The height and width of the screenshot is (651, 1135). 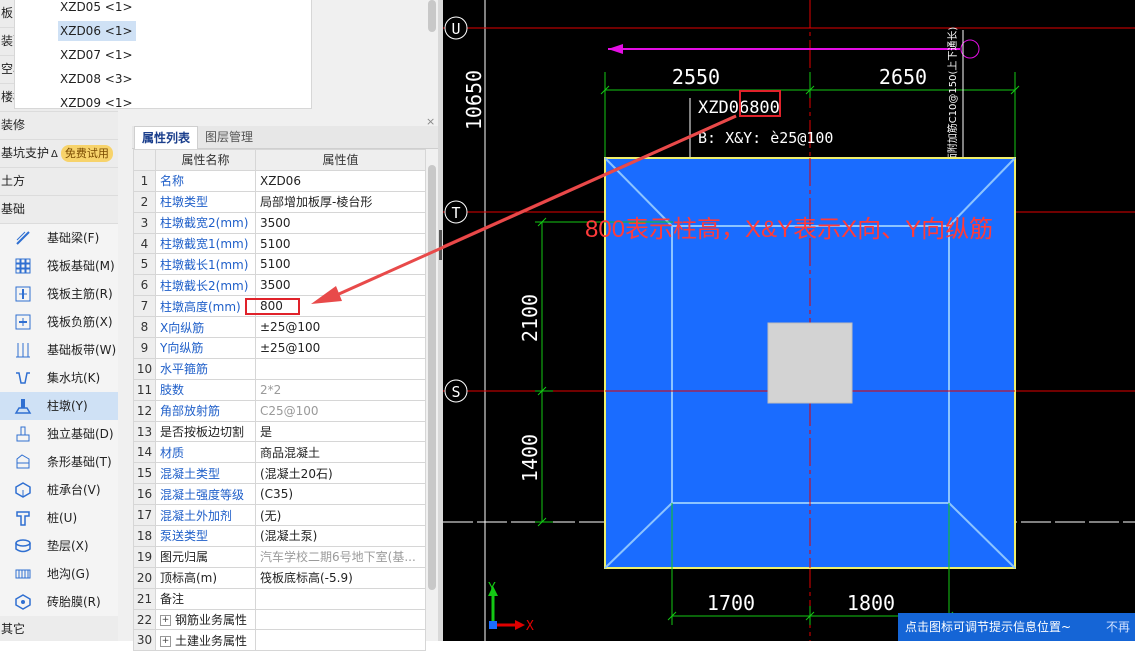 I want to click on row-index: 2, so click(x=144, y=201).